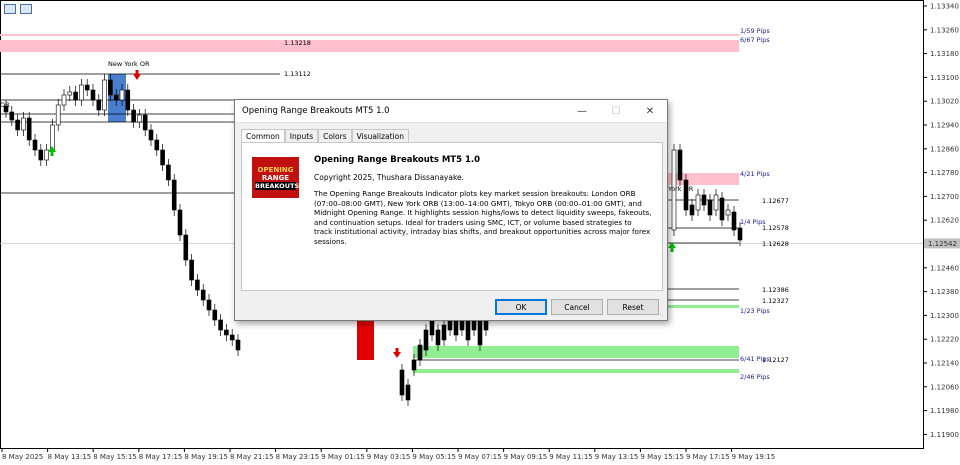 This screenshot has height=465, width=960. Describe the element at coordinates (5, 105) in the screenshot. I see `session-label-or: OR` at that location.